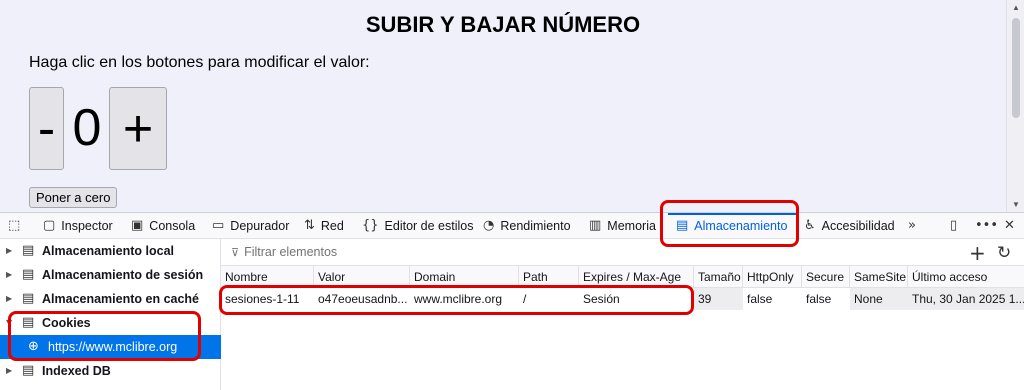 This screenshot has height=390, width=1024. Describe the element at coordinates (456, 300) in the screenshot. I see `cookie-row-highlight` at that location.